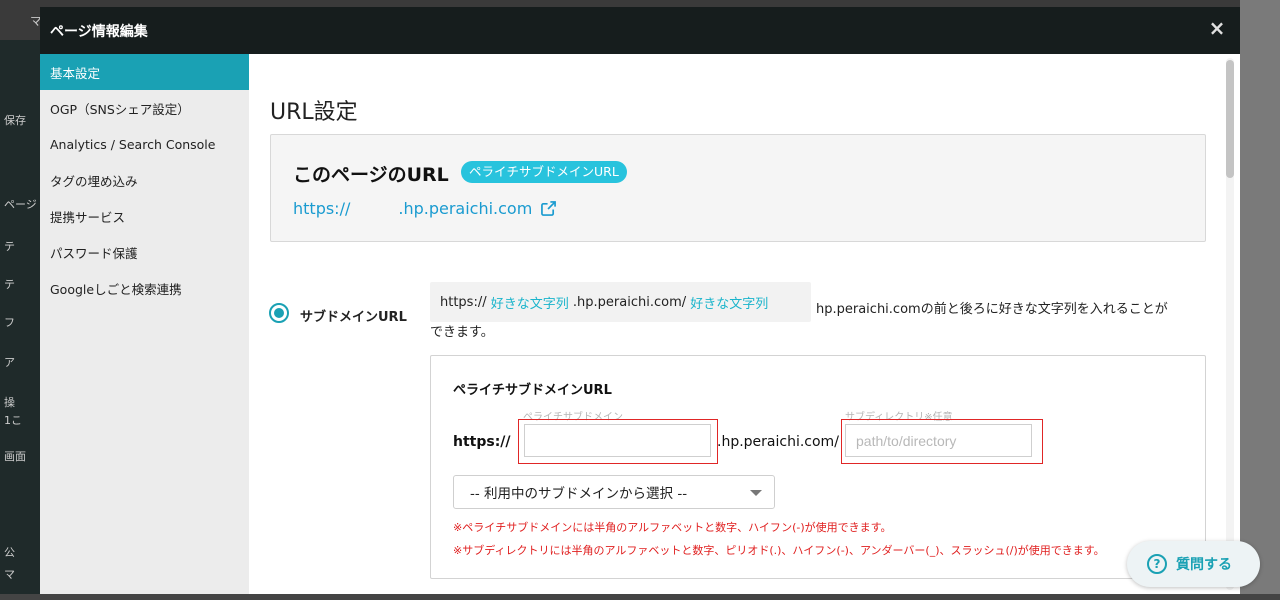 The image size is (1280, 600). Describe the element at coordinates (133, 144) in the screenshot. I see `nav-item-label: Analytics / Search Console` at that location.